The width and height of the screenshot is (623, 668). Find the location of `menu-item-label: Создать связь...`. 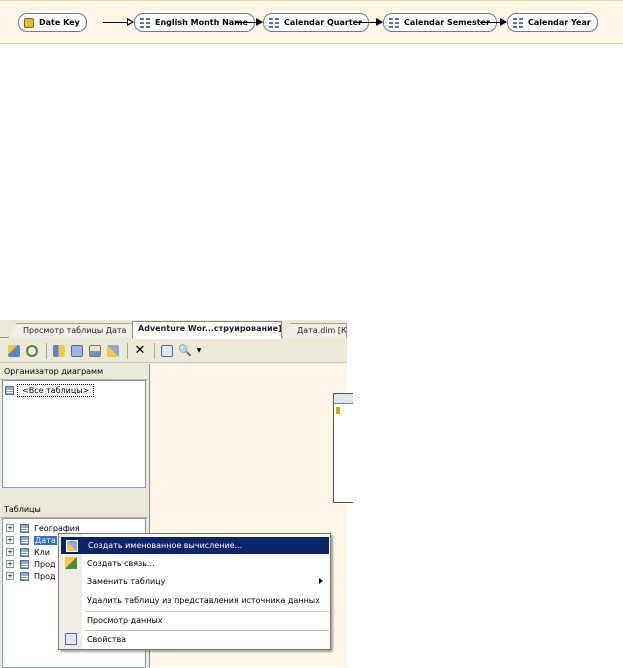

menu-item-label: Создать связь... is located at coordinates (121, 563).